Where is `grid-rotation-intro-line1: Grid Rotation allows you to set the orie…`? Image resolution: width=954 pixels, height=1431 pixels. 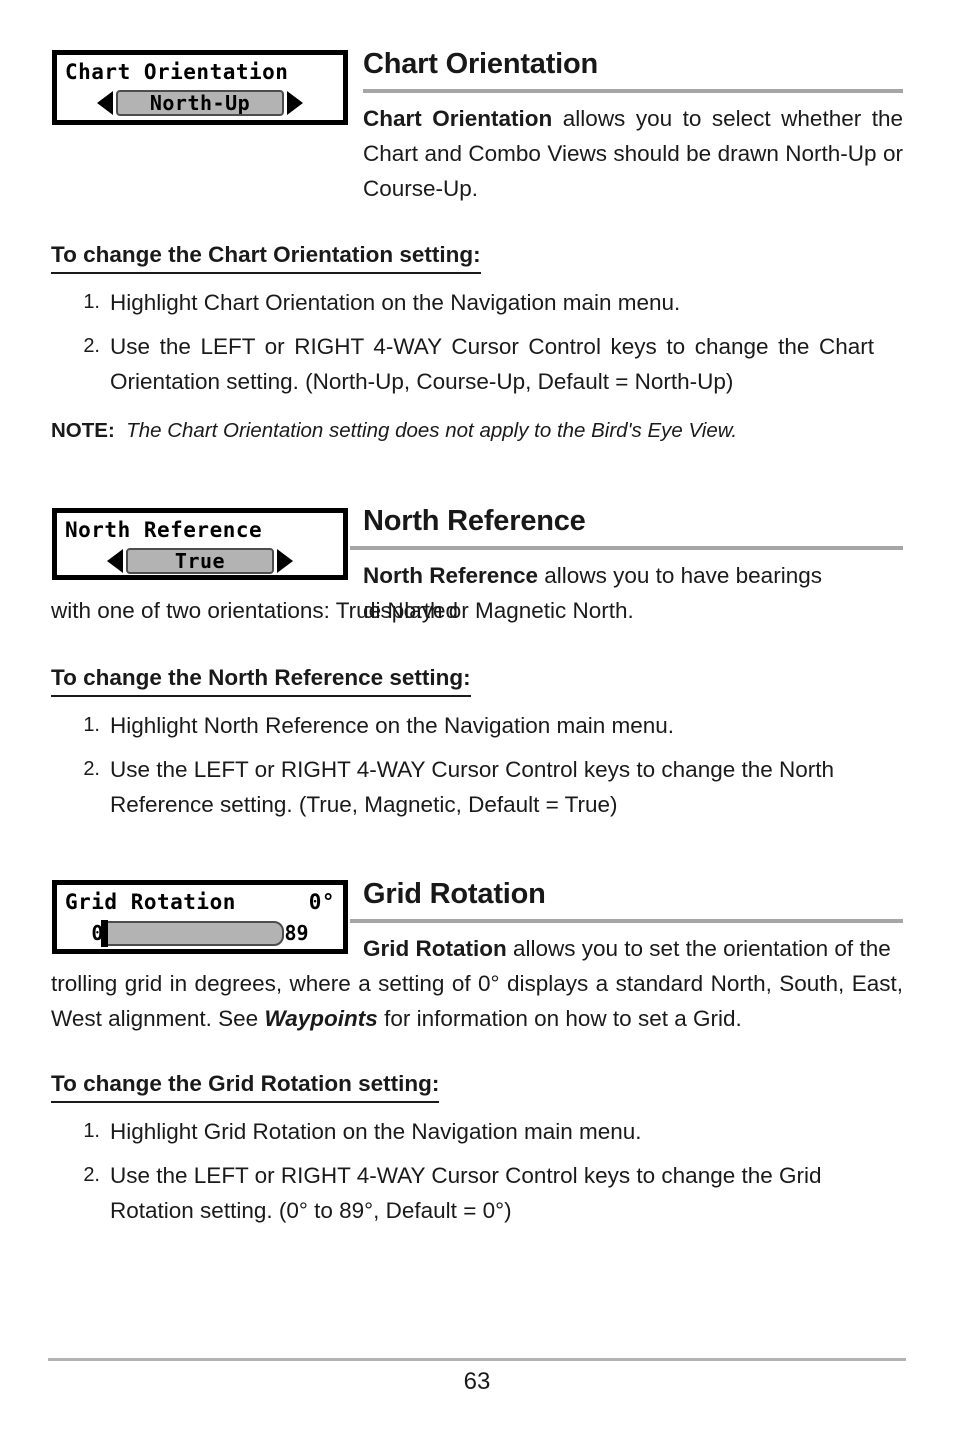 grid-rotation-intro-line1: Grid Rotation allows you to set the orie… is located at coordinates (633, 948).